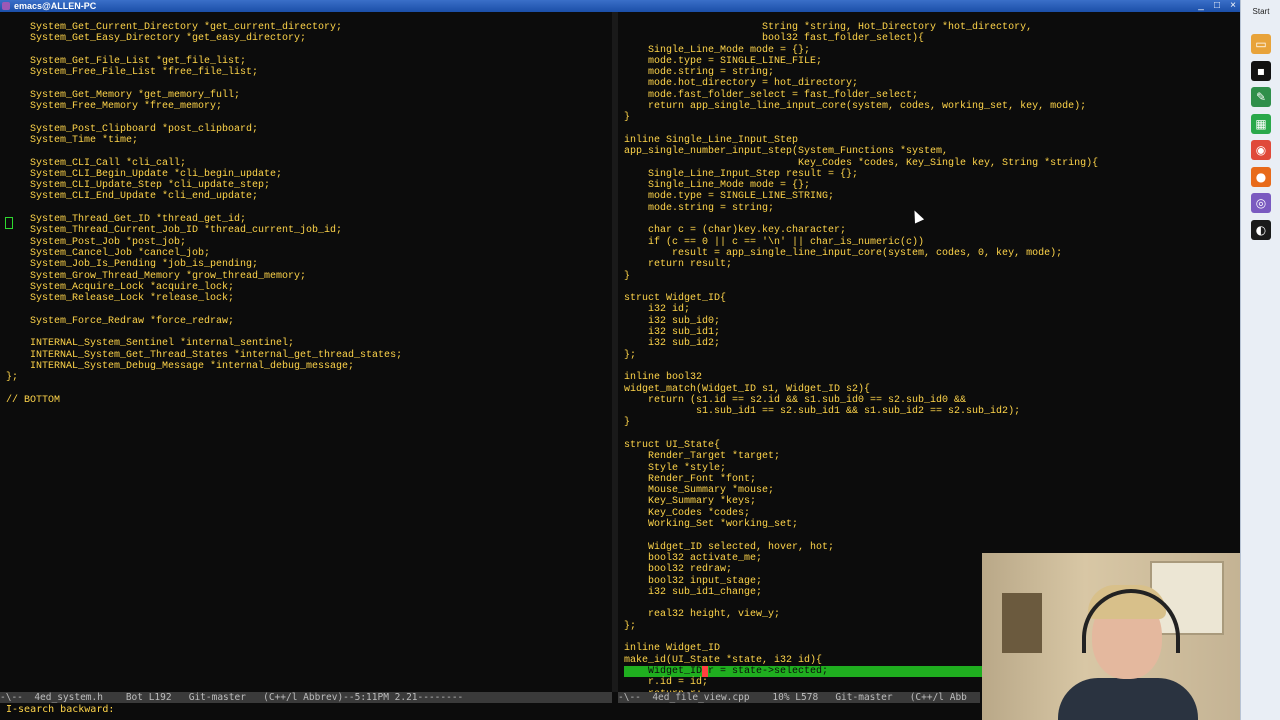 This screenshot has width=1280, height=720. What do you see at coordinates (1261, 123) in the screenshot?
I see `spreadsheet-icon: ▦` at bounding box center [1261, 123].